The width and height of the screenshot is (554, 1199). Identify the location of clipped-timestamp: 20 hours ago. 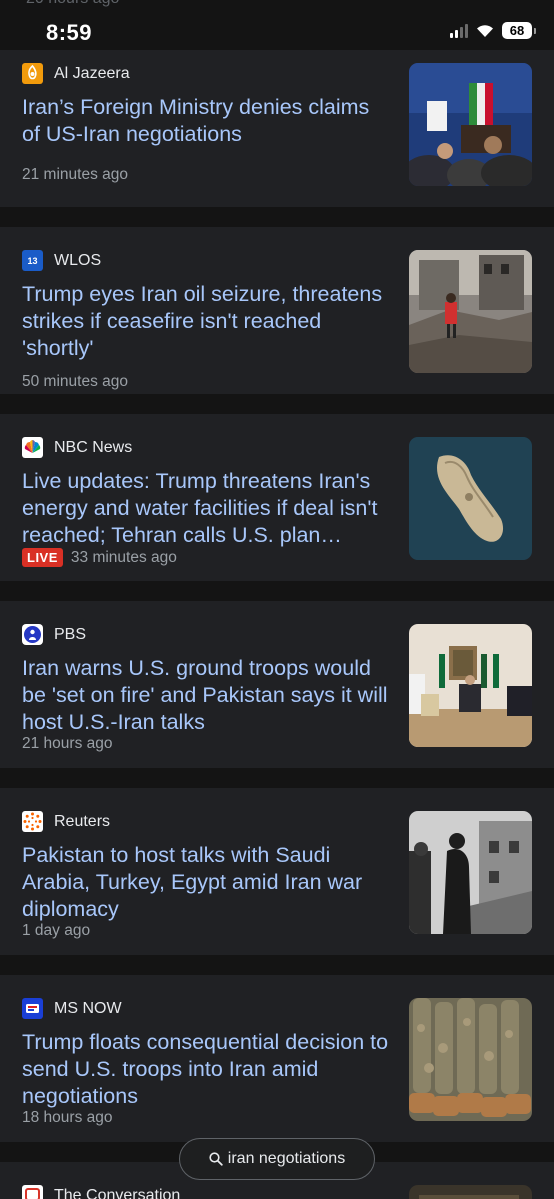
(72, 4).